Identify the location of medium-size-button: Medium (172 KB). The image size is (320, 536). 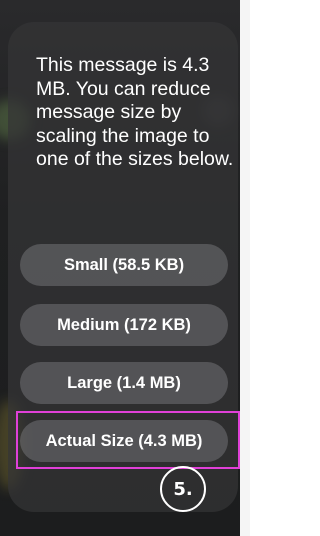
(124, 325).